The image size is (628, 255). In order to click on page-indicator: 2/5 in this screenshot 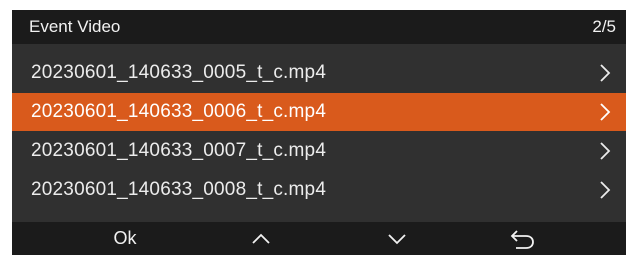, I will do `click(604, 26)`.